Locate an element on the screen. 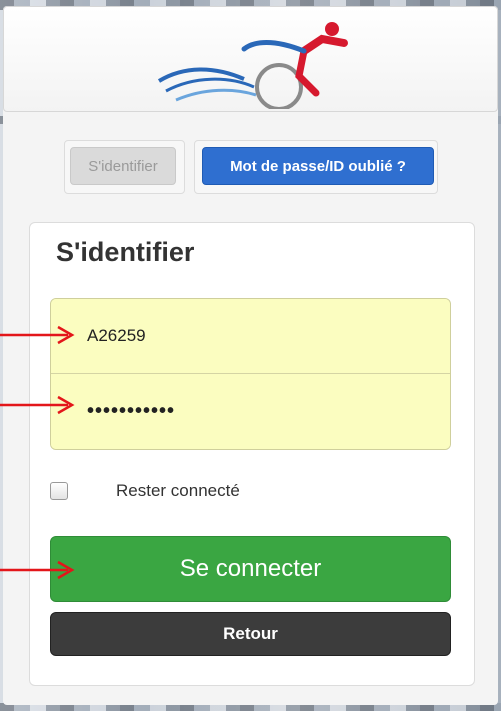 This screenshot has height=711, width=501. page-title: S'identifier is located at coordinates (125, 252).